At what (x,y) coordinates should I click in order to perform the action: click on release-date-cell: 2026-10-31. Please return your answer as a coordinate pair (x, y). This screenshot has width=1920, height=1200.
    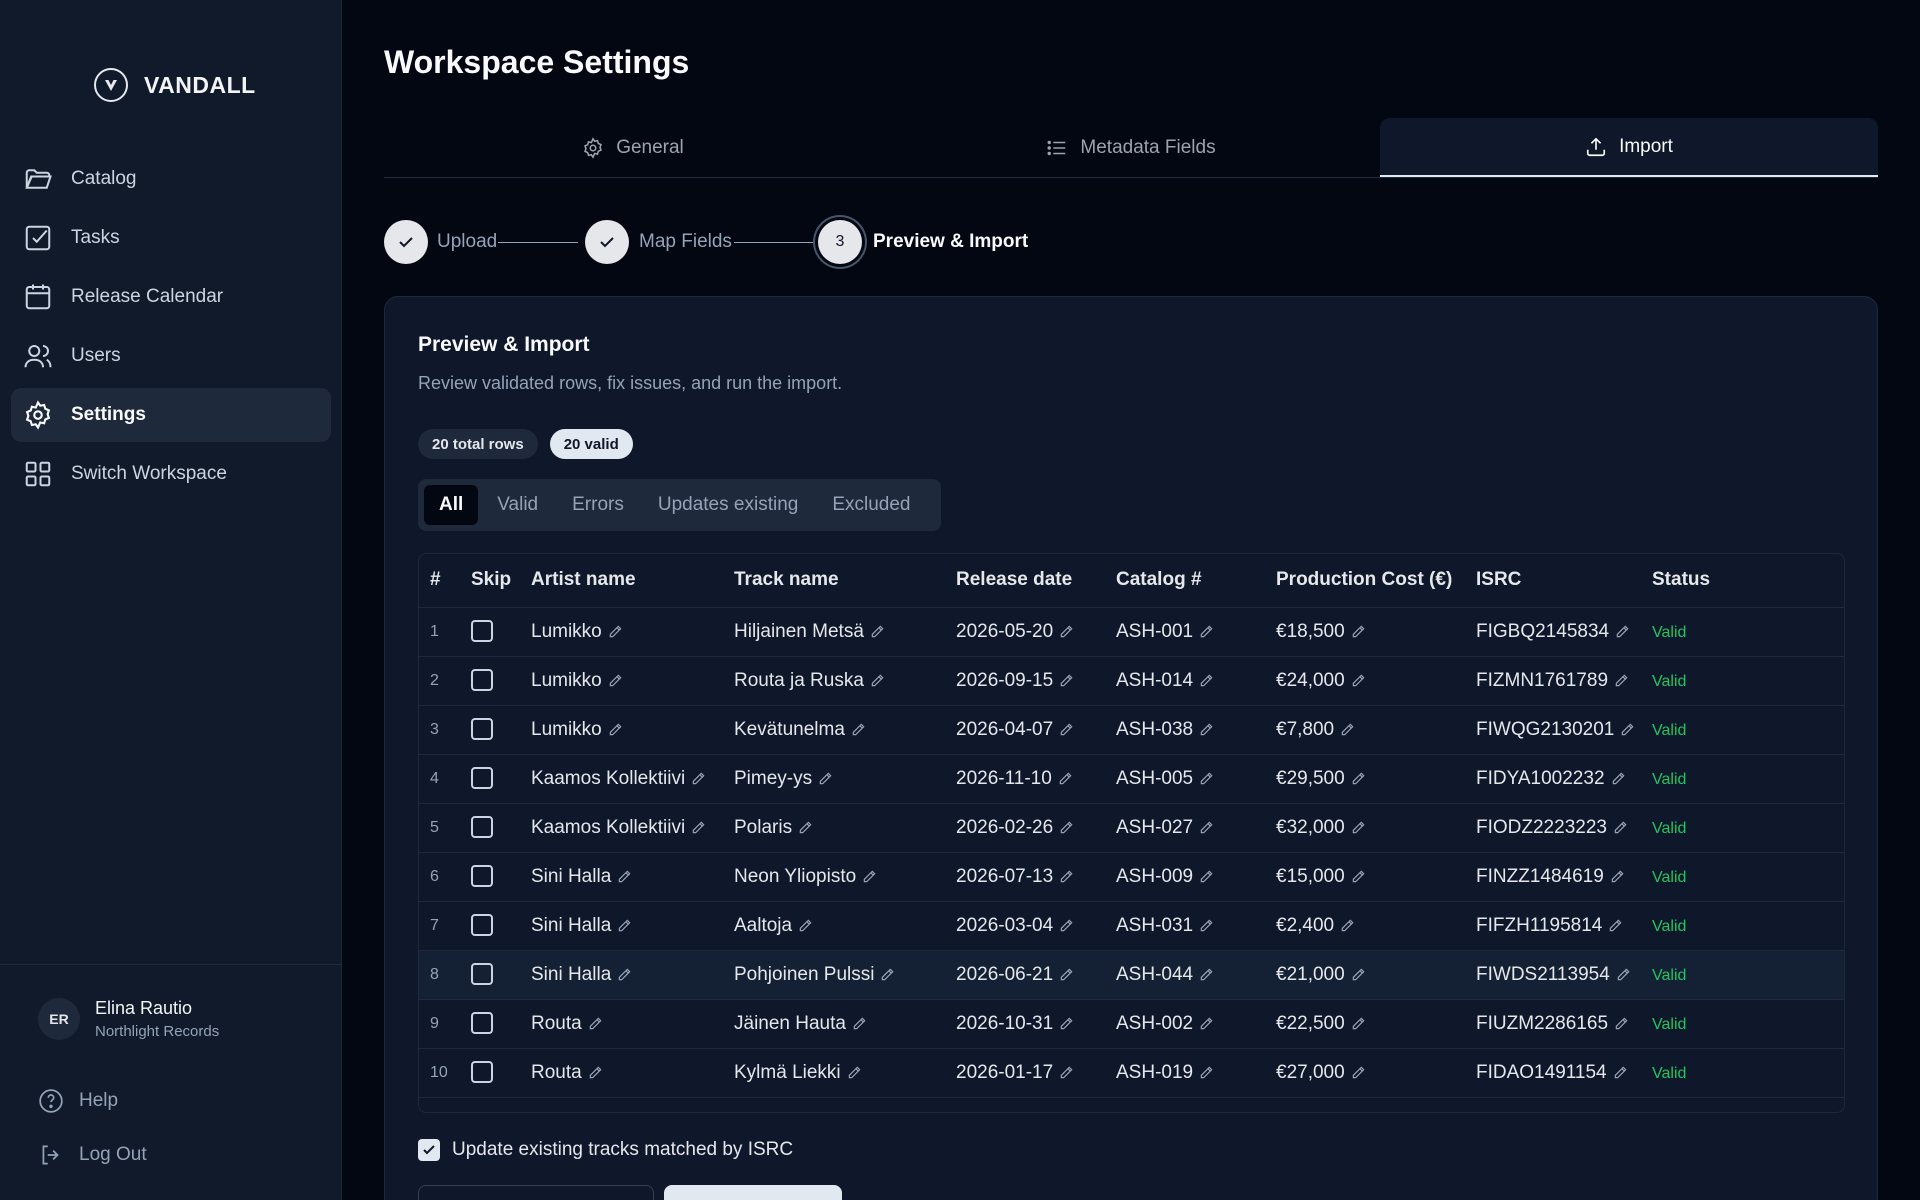
    Looking at the image, I should click on (1025, 1024).